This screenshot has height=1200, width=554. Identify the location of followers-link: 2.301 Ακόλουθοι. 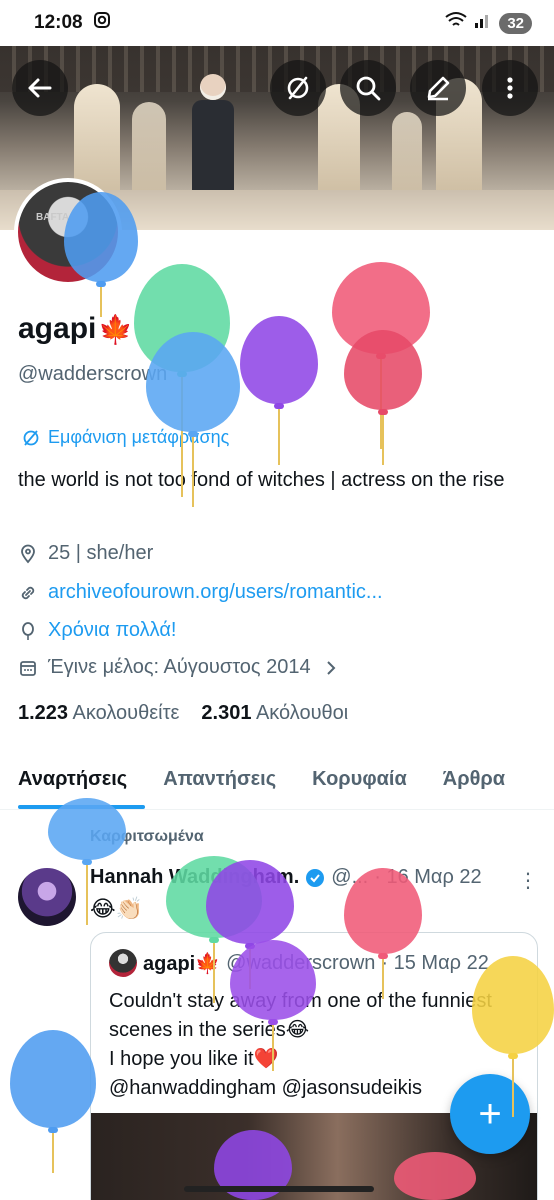
(274, 713).